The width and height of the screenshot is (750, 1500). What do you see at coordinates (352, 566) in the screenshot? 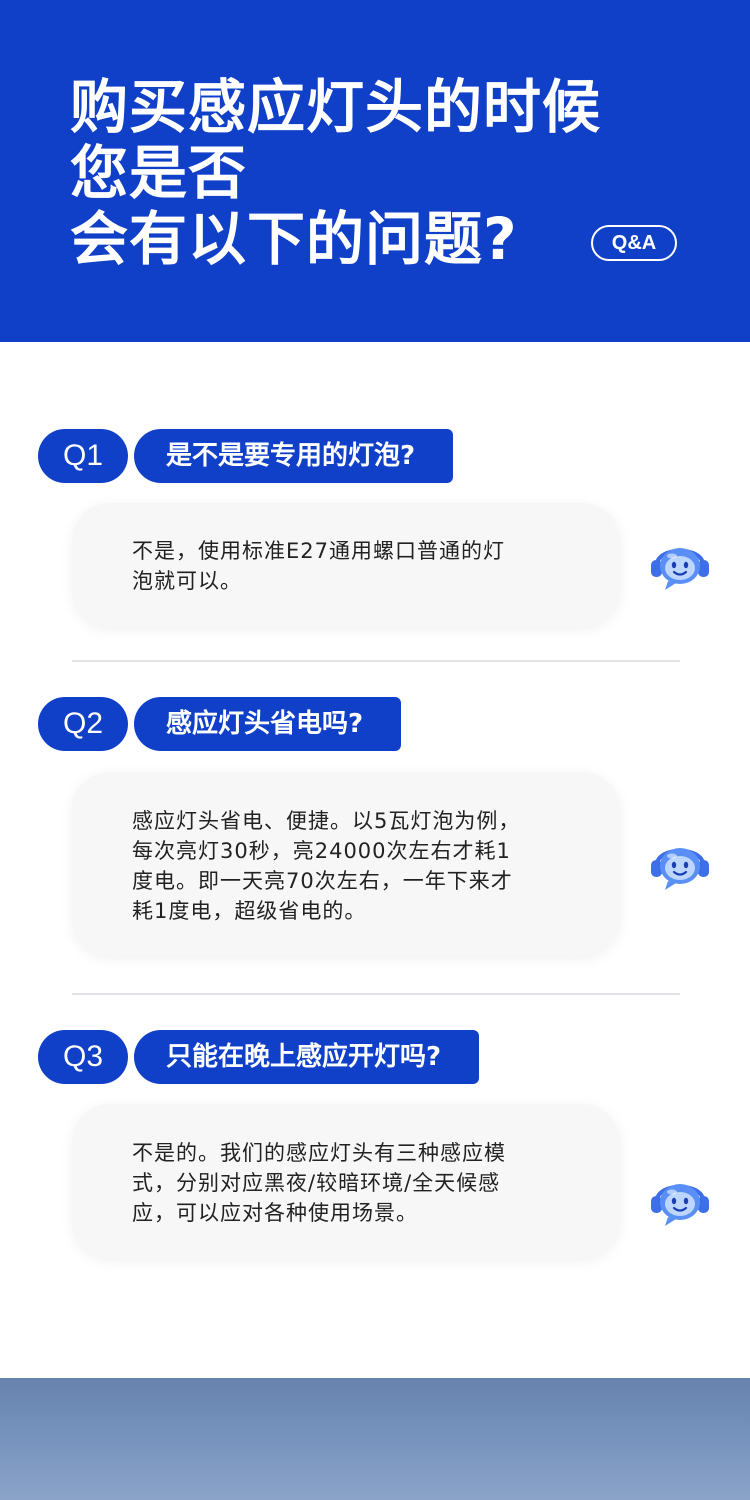
I see `answer-text: 不是，使用标准E27通用螺口普通的灯 泡就可以。` at bounding box center [352, 566].